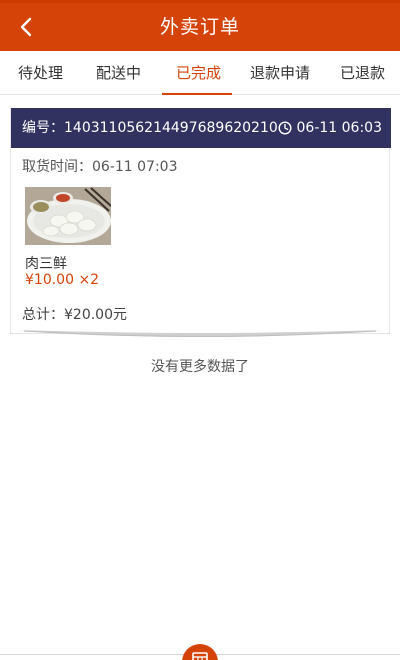 This screenshot has height=660, width=400. I want to click on item-price-value: ¥10.00, so click(49, 280).